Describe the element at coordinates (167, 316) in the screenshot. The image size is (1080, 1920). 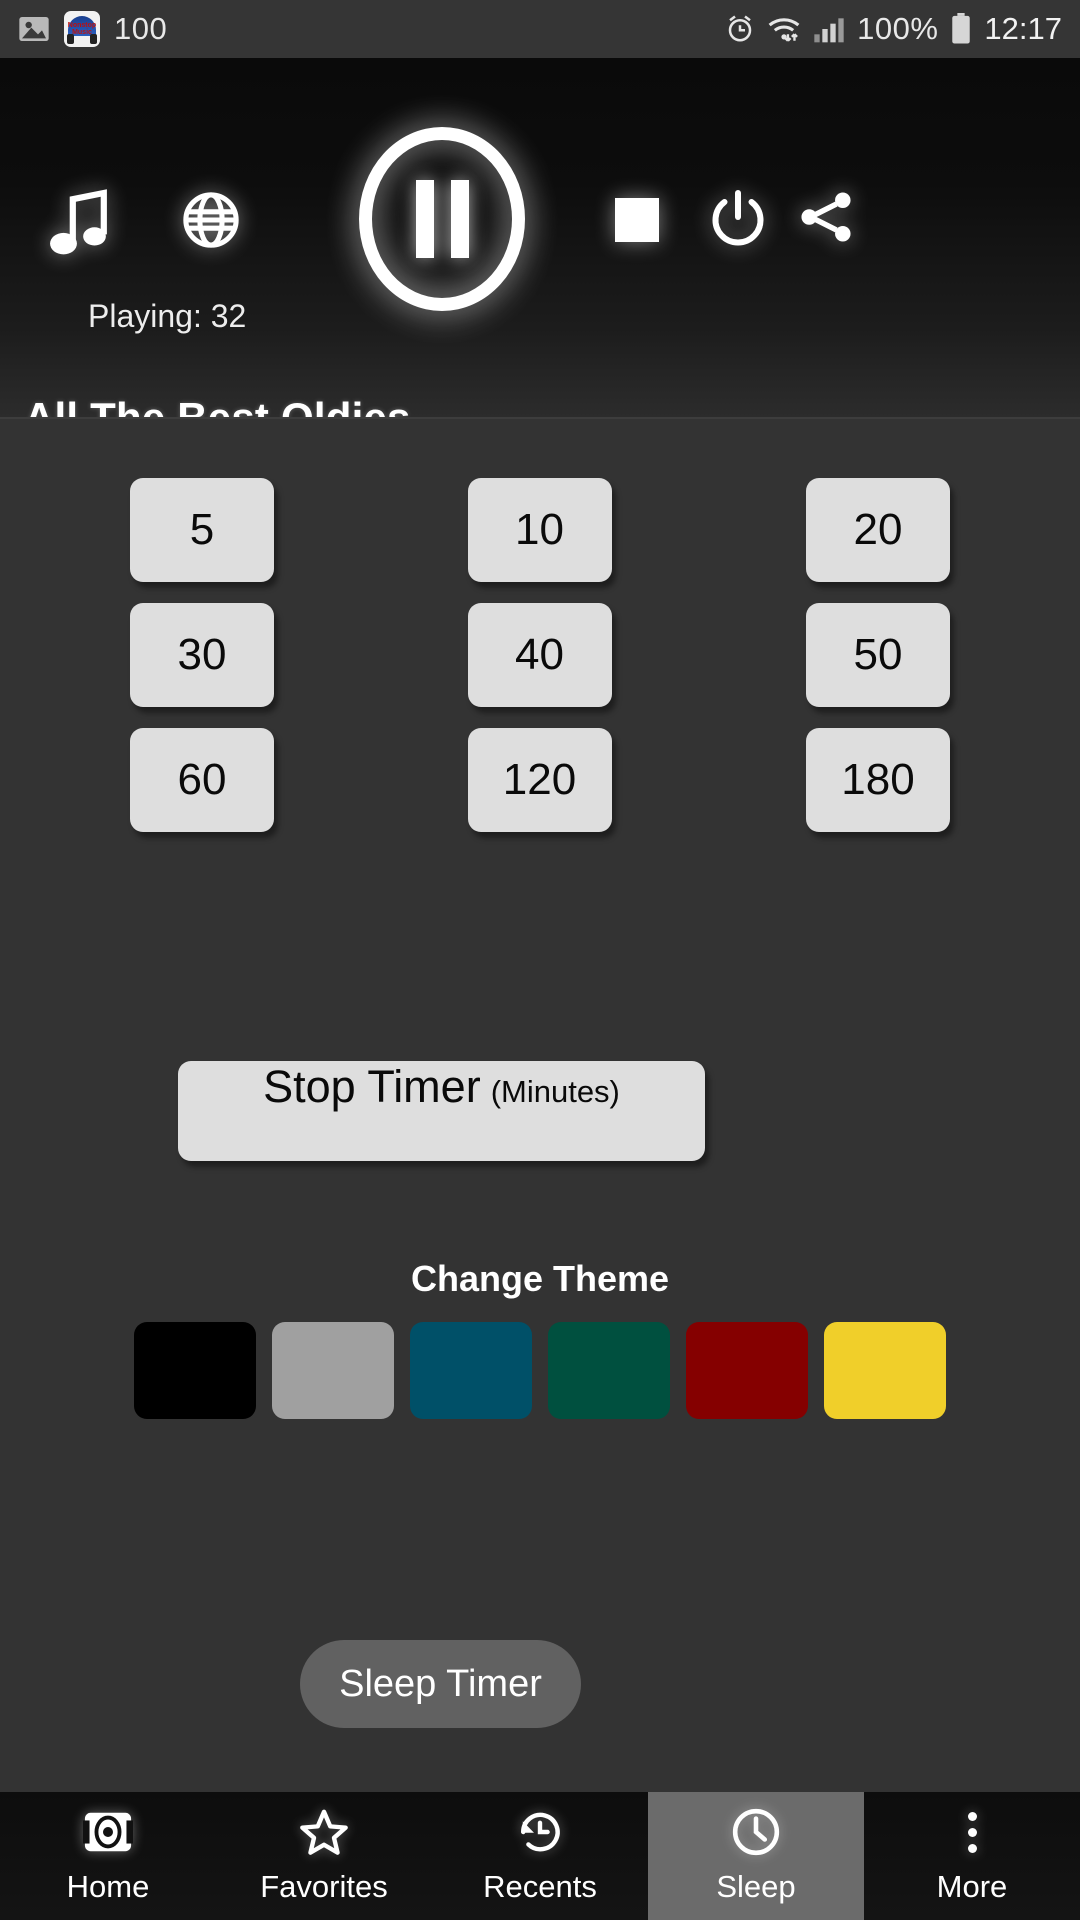
I see `playing-count-label: Playing: 32` at that location.